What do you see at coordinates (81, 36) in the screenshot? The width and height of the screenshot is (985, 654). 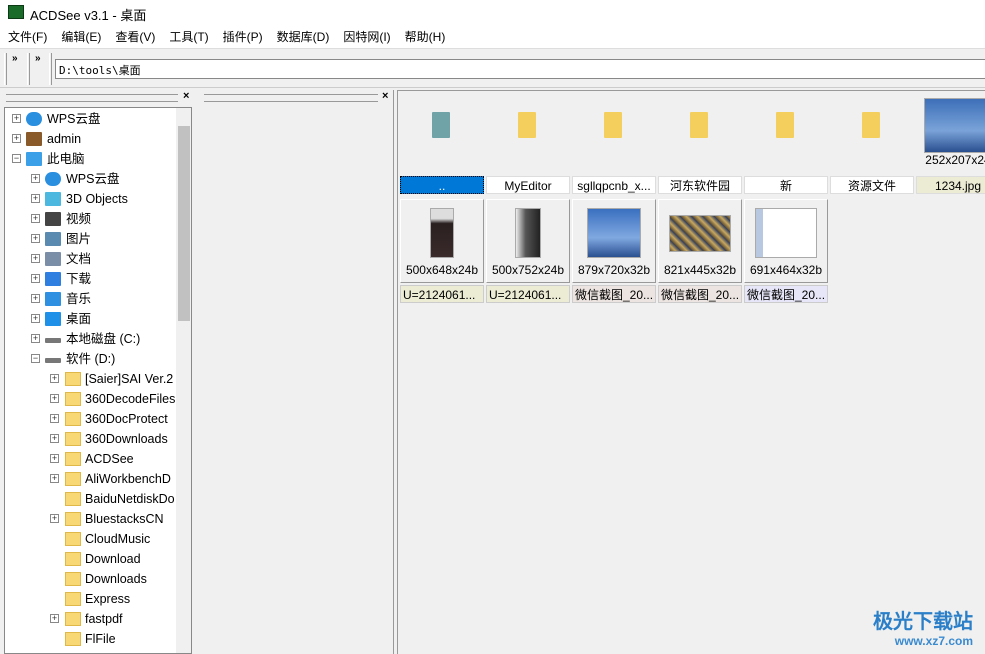 I see `menu-item: 编辑(E)` at bounding box center [81, 36].